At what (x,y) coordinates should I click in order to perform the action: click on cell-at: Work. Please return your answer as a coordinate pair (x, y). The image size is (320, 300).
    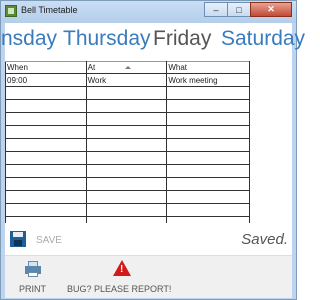
    Looking at the image, I should click on (126, 80).